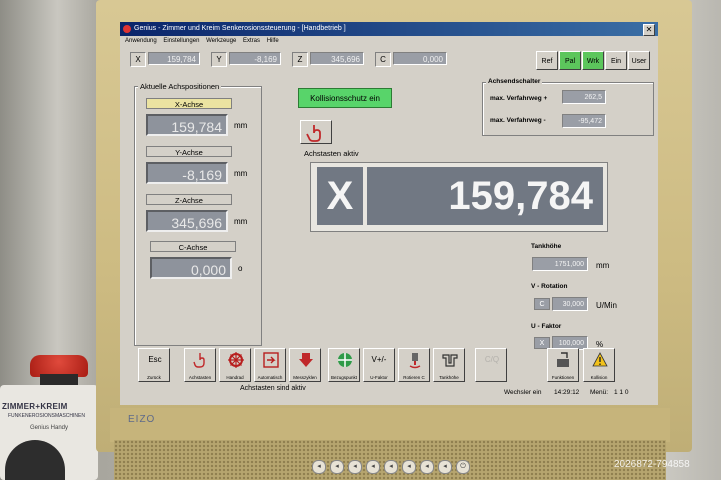 The image size is (721, 480). I want to click on fkey-functions: Funktionen, so click(563, 365).